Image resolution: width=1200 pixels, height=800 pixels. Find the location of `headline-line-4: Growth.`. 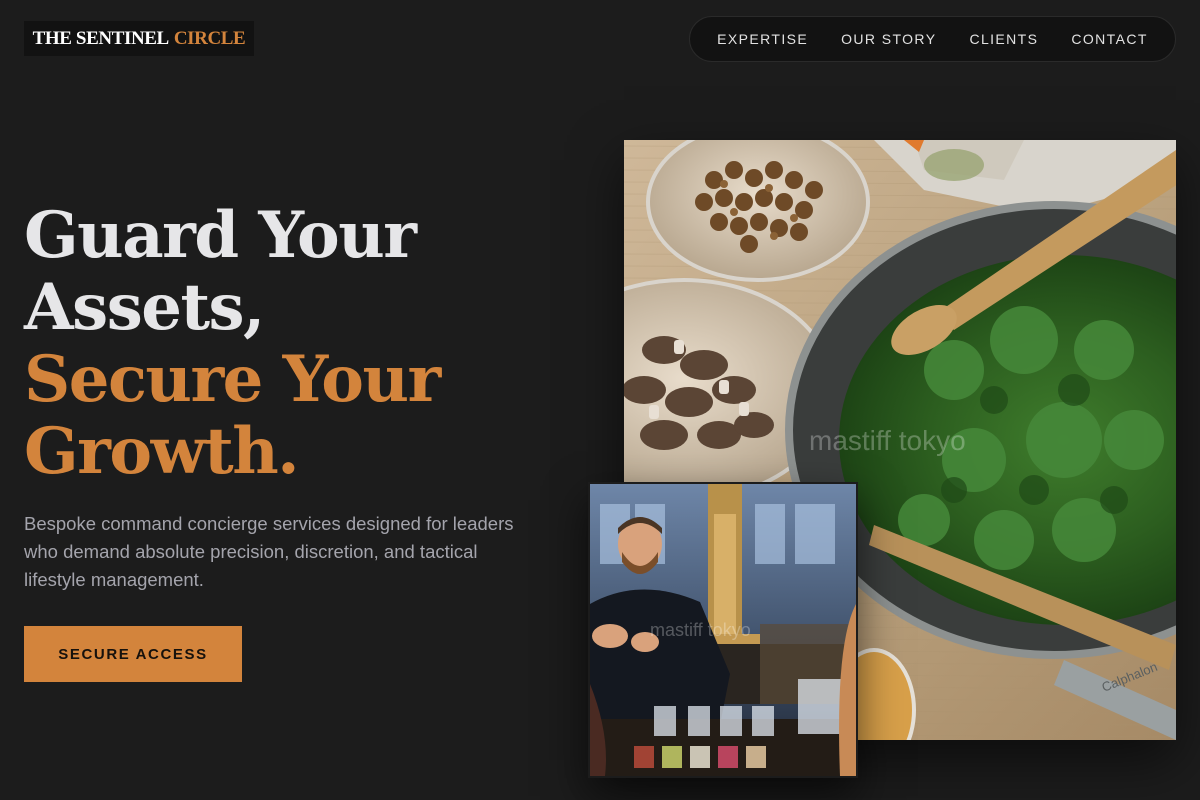

headline-line-4: Growth. is located at coordinates (162, 451).